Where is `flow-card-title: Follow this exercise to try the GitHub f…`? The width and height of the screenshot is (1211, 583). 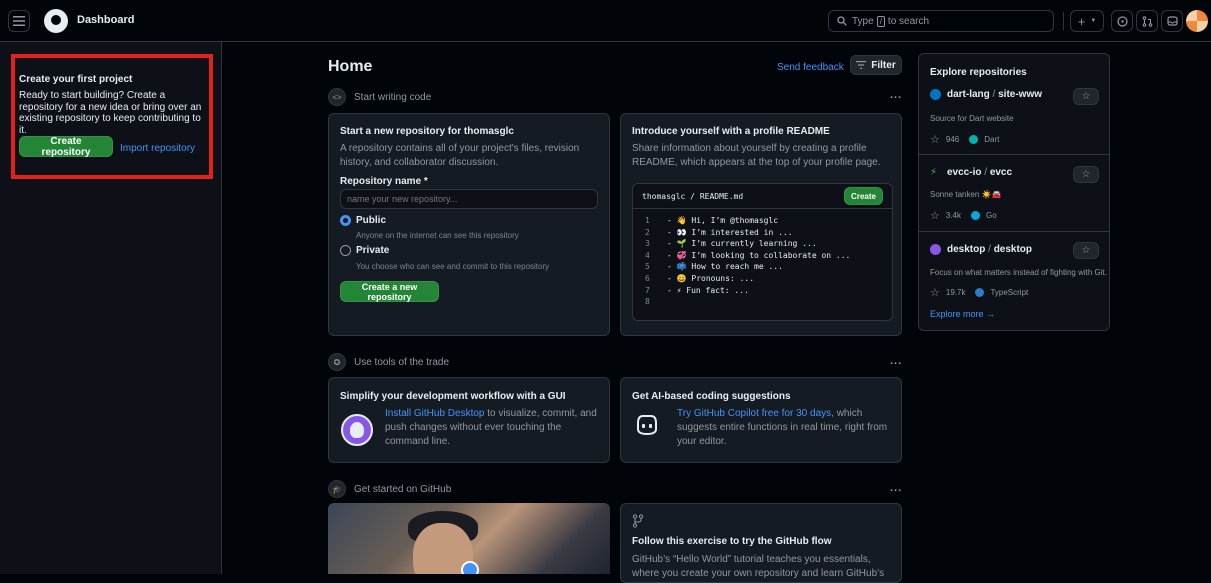
flow-card-title: Follow this exercise to try the GitHub f… is located at coordinates (732, 541).